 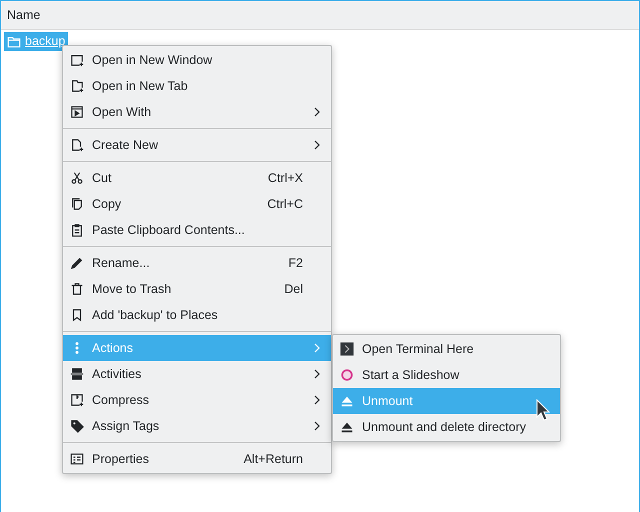 I want to click on menu-item: Open With, so click(x=197, y=112).